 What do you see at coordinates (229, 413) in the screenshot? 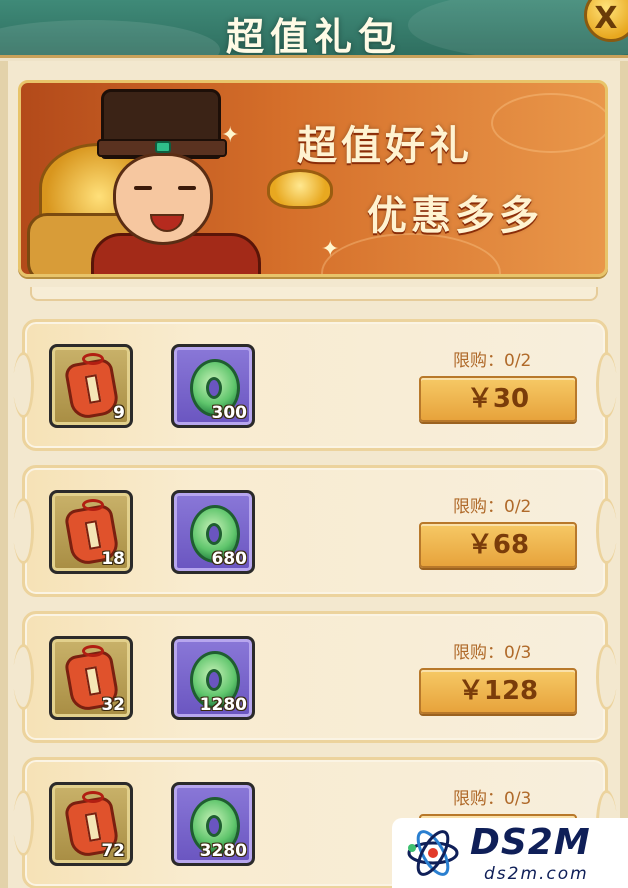
I see `jade-quantity: 300` at bounding box center [229, 413].